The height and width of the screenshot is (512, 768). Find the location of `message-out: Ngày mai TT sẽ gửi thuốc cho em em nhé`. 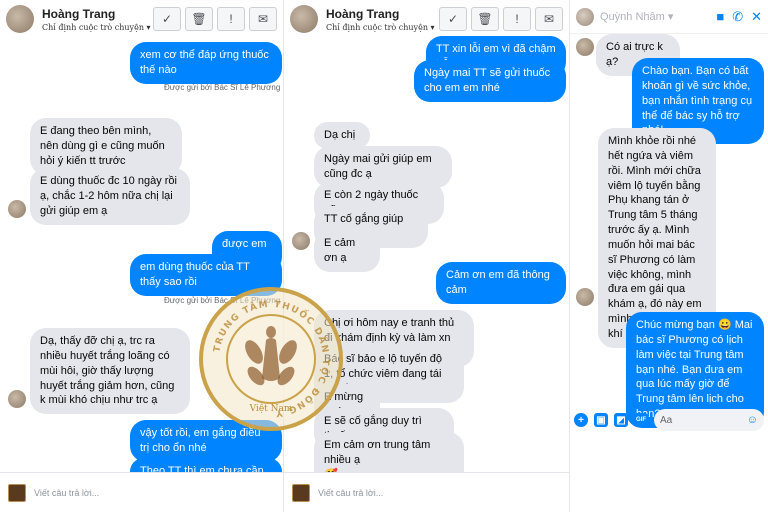

message-out: Ngày mai TT sẽ gửi thuốc cho em em nhé is located at coordinates (490, 81).